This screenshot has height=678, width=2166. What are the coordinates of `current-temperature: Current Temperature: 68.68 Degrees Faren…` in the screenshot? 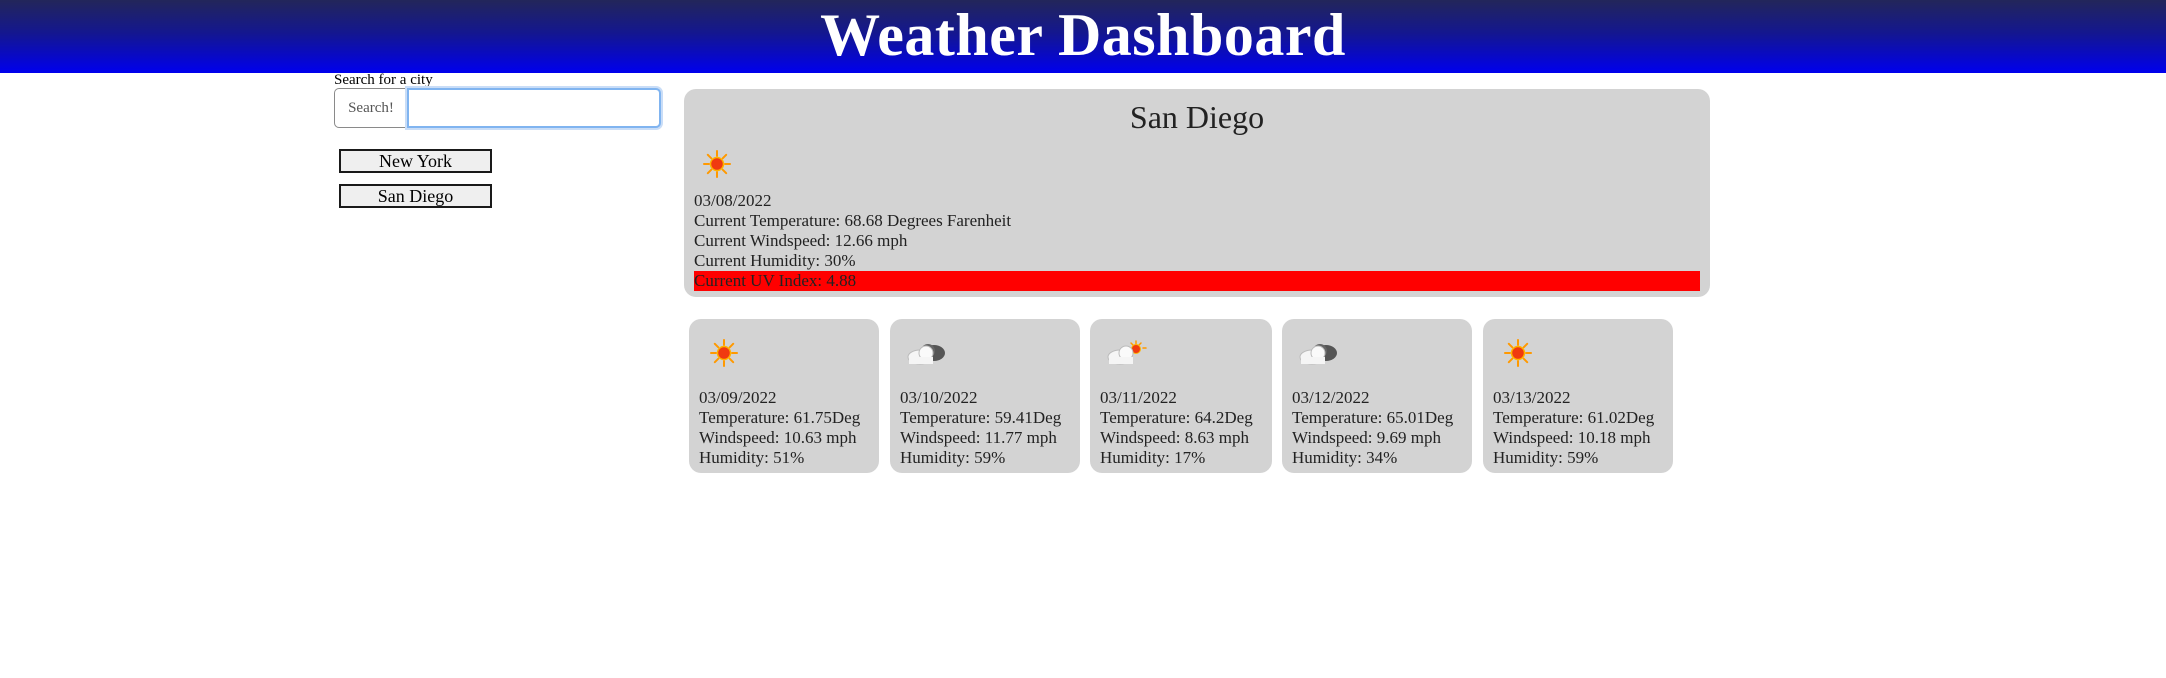 It's located at (853, 220).